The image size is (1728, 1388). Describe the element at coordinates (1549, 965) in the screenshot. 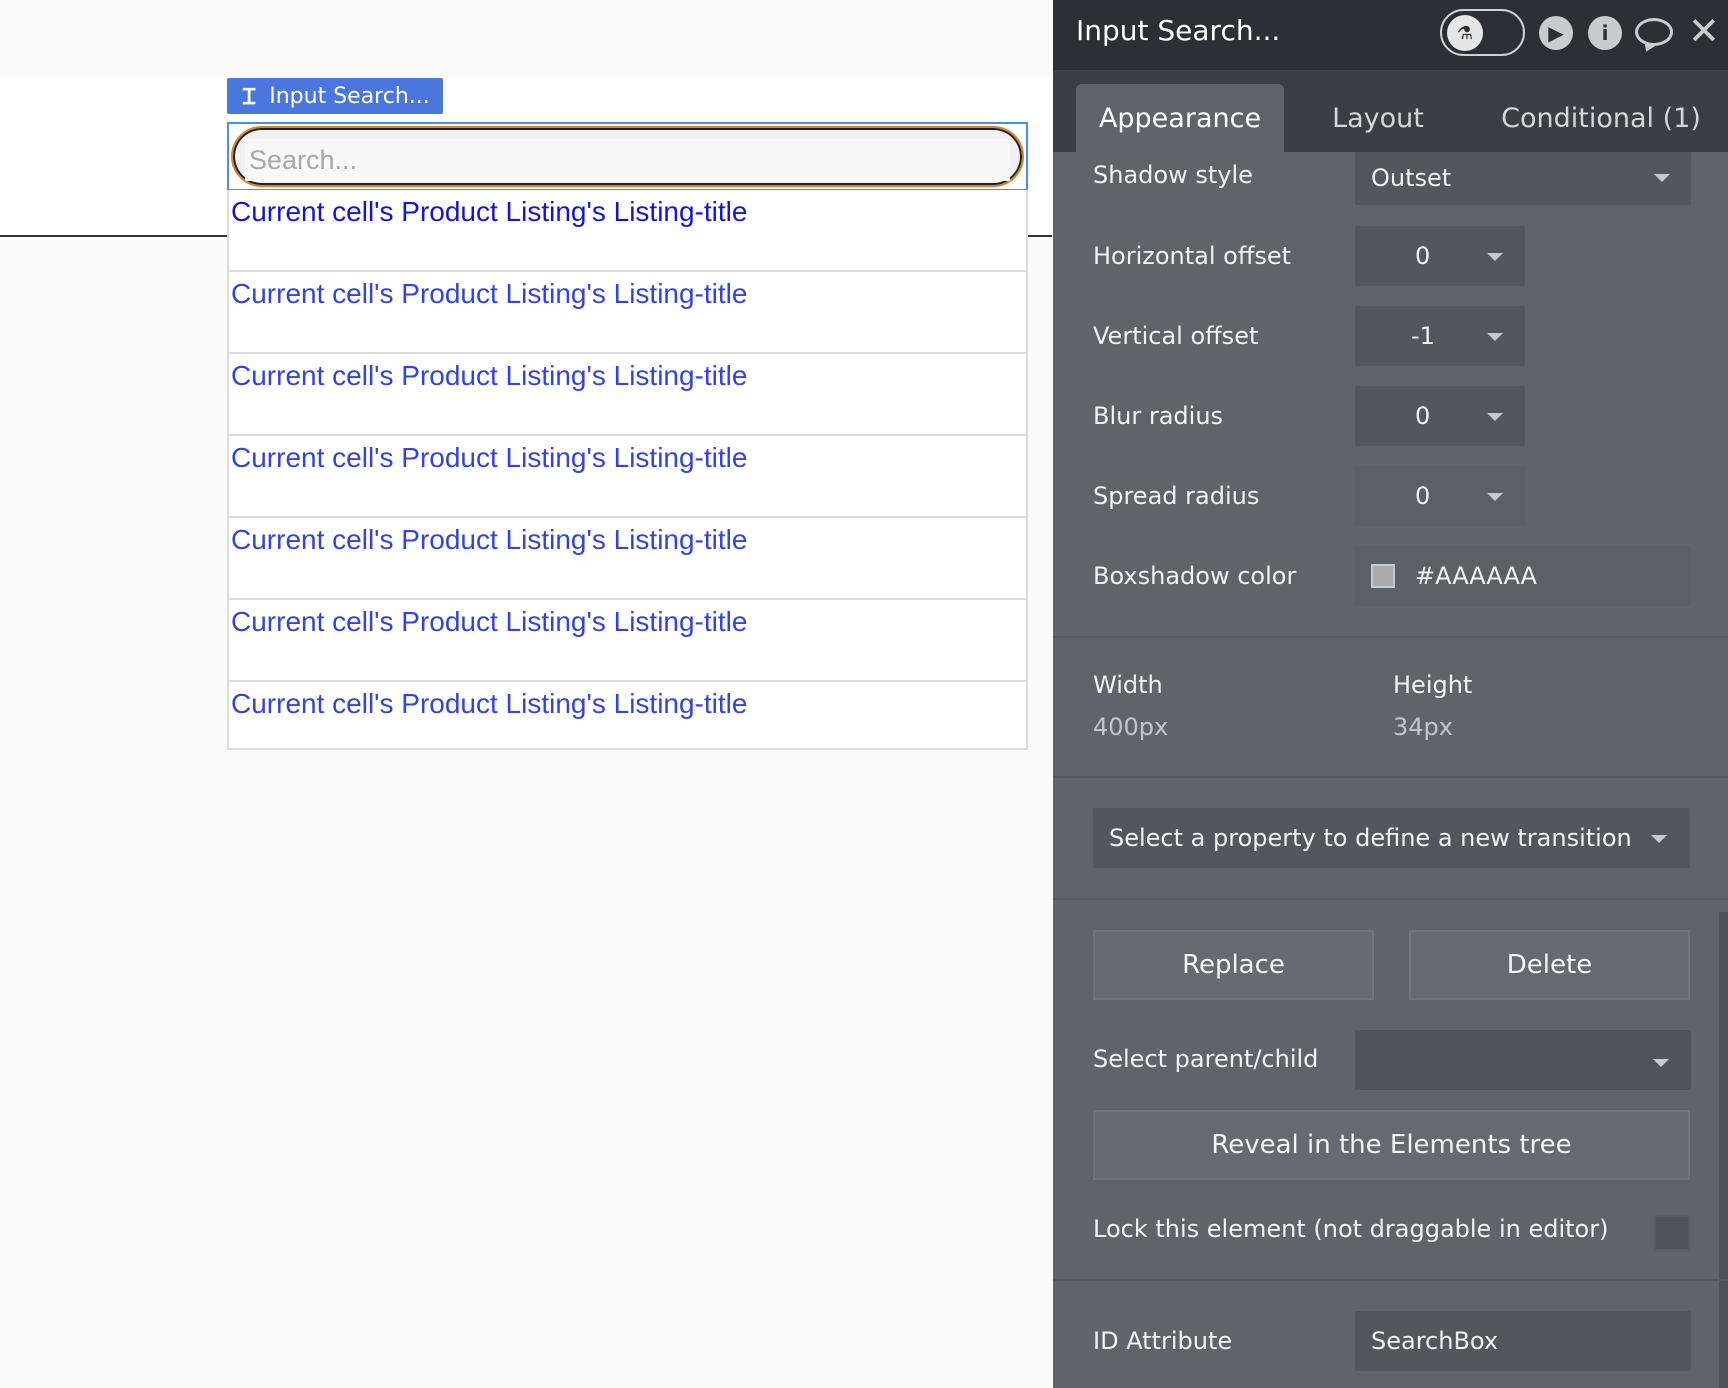

I see `delete-button: Delete` at that location.